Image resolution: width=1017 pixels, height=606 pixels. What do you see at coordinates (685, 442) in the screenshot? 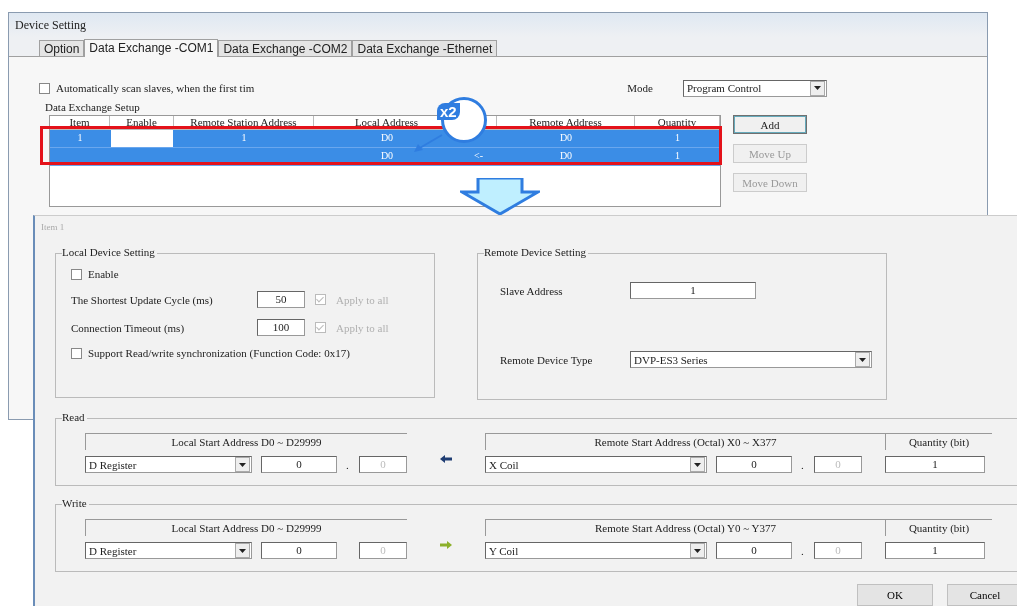
I see `column-header: Remote Start Address (Octal) X0 ~ X377` at bounding box center [685, 442].